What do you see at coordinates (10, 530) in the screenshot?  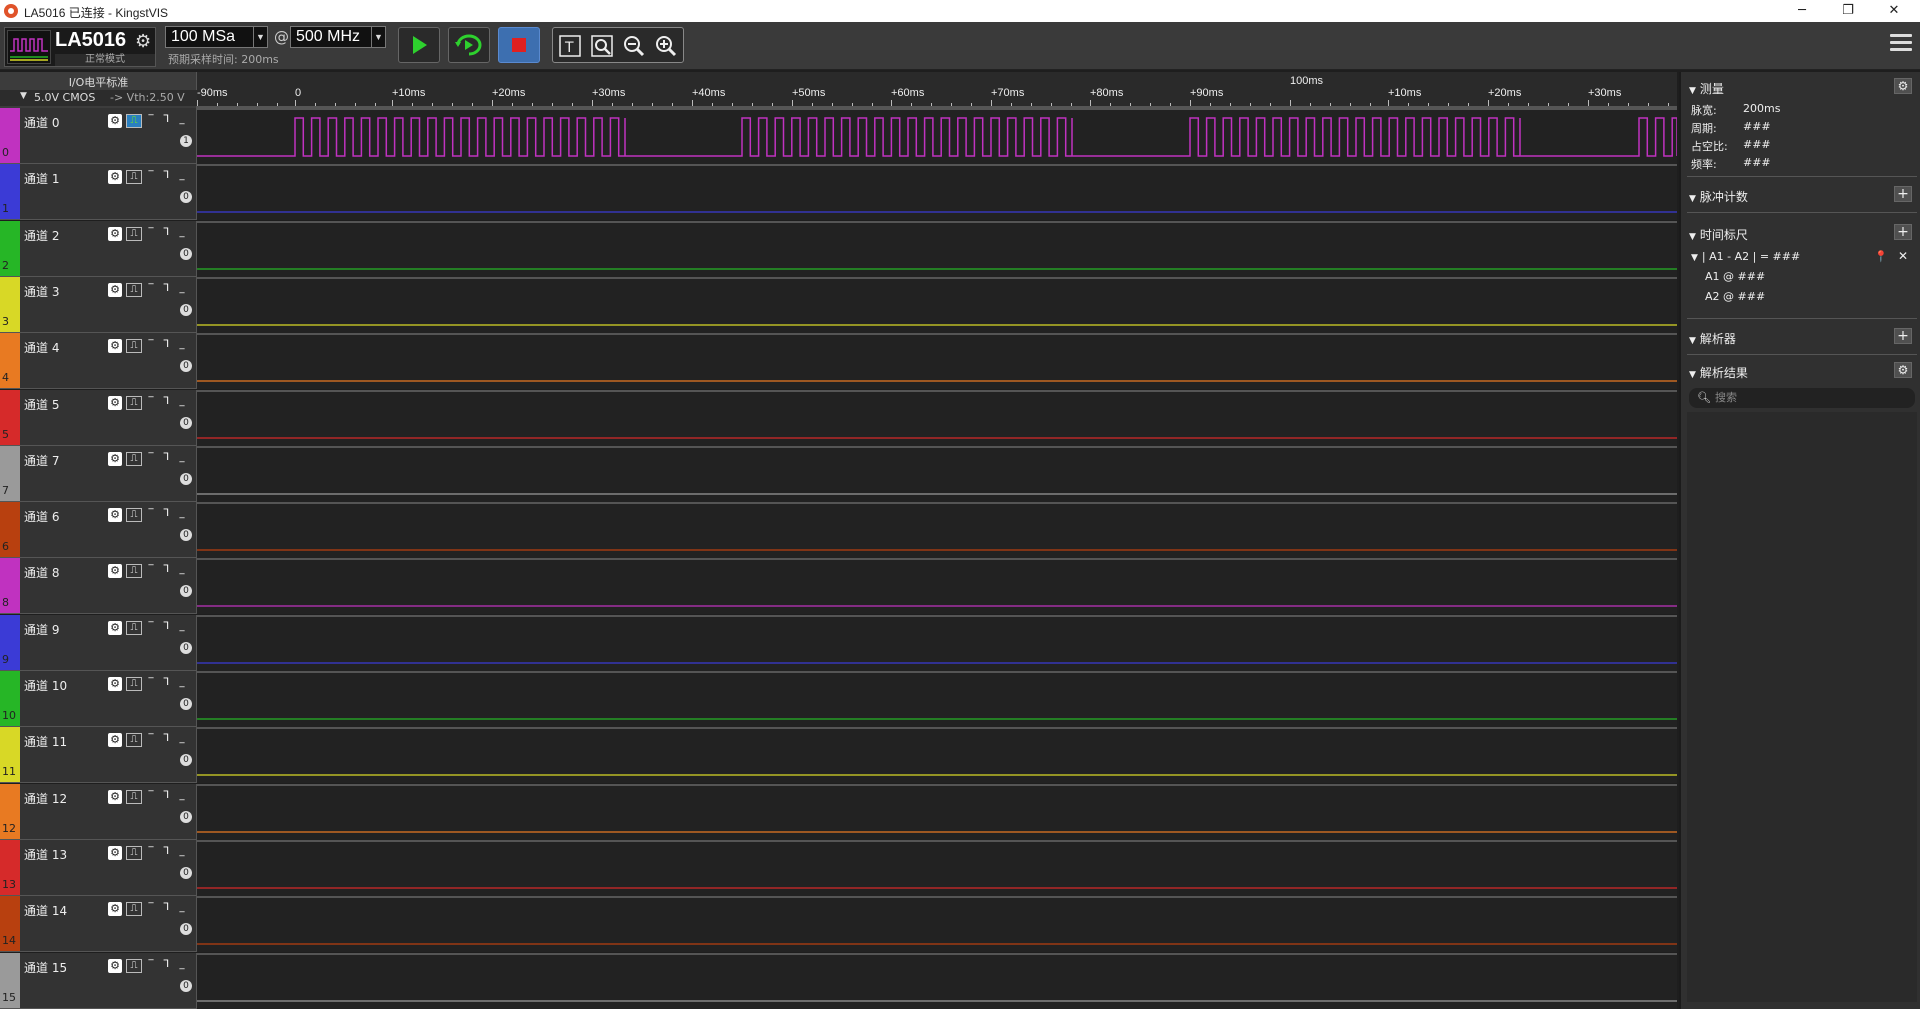 I see `channel-color-tab: 6` at bounding box center [10, 530].